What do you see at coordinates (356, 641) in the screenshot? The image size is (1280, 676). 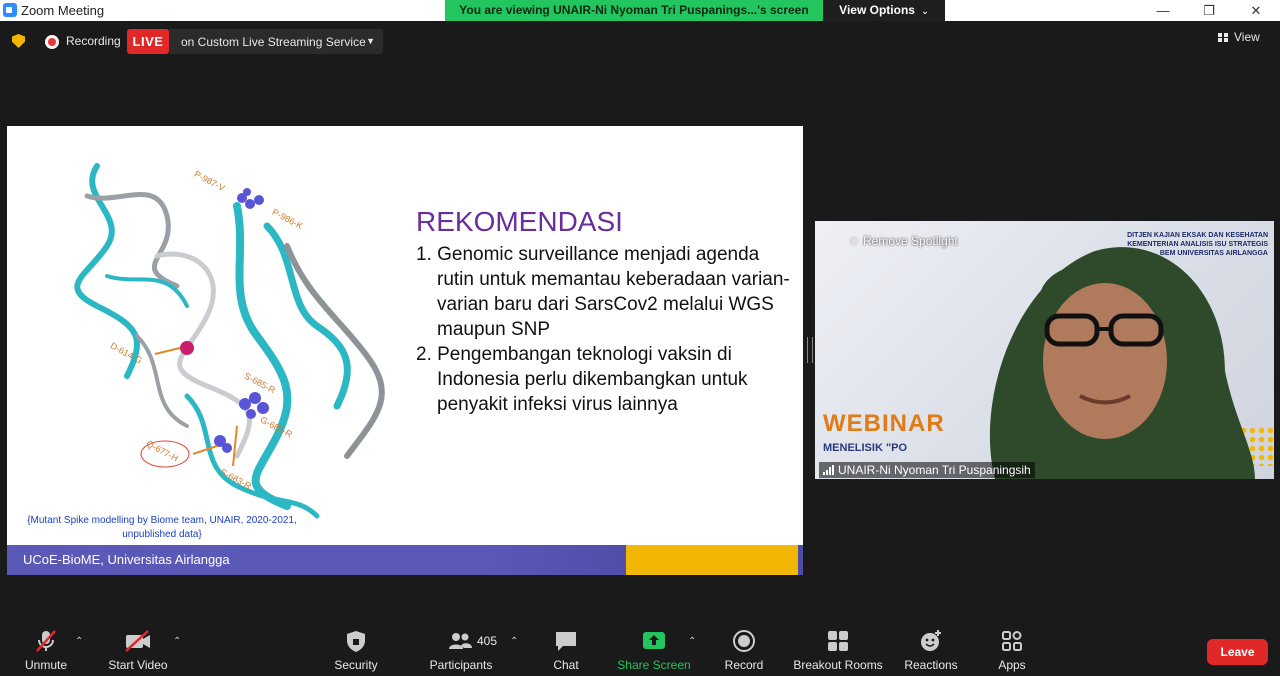 I see `shield-icon` at bounding box center [356, 641].